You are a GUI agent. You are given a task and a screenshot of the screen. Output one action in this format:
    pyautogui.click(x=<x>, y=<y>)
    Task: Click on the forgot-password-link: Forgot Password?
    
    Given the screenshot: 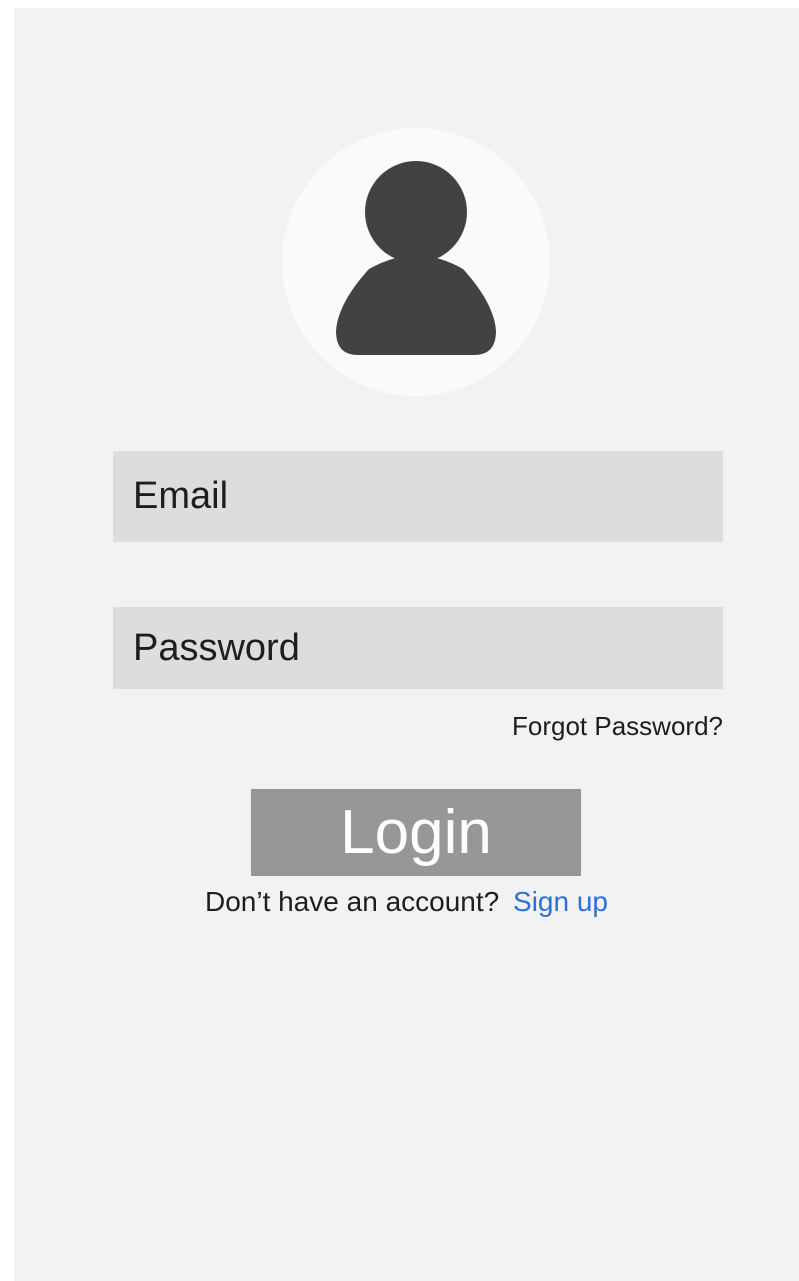 What is the action you would take?
    pyautogui.click(x=617, y=726)
    